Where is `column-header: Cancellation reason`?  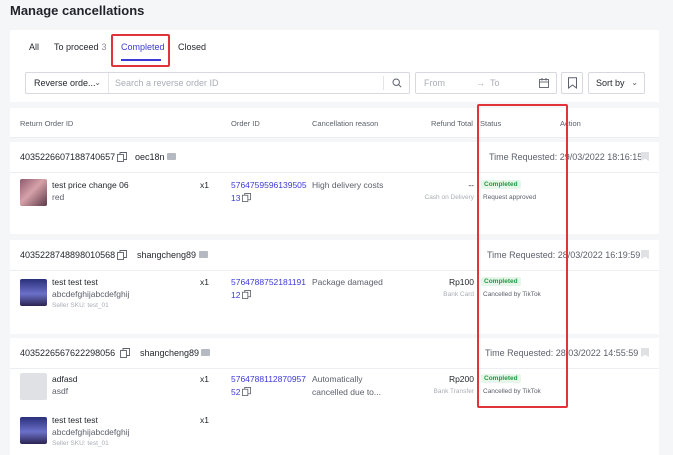 column-header: Cancellation reason is located at coordinates (345, 123).